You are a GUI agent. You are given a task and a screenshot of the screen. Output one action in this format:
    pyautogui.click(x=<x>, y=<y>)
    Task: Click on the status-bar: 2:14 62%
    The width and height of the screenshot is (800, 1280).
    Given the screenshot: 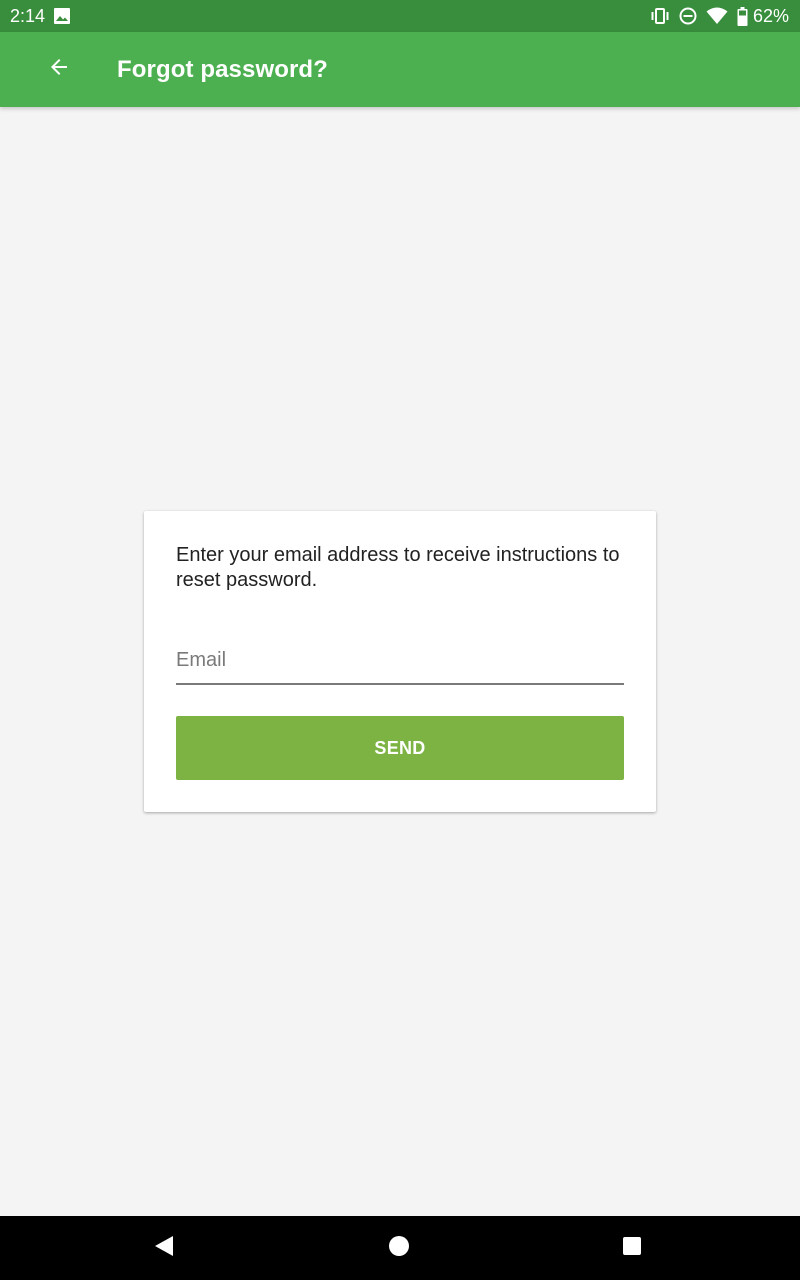 What is the action you would take?
    pyautogui.click(x=400, y=16)
    